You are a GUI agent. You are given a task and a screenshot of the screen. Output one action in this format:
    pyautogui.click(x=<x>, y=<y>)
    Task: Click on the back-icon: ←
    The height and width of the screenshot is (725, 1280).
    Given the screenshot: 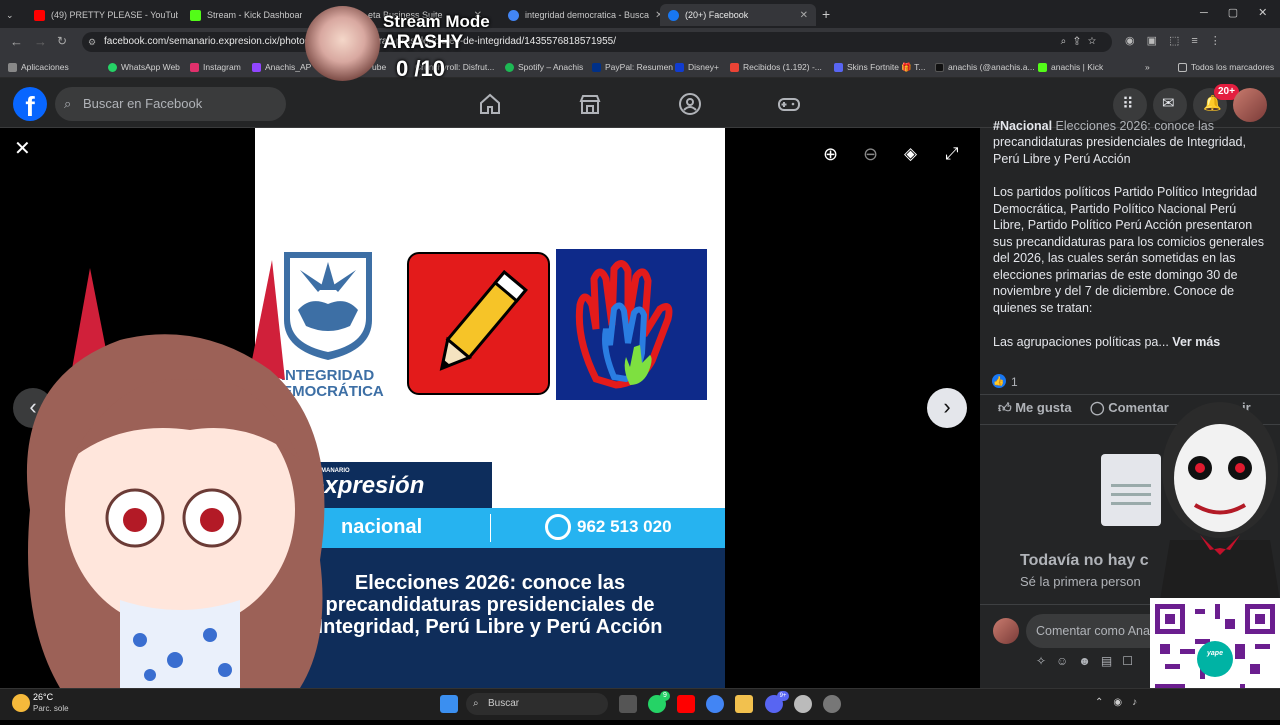 What is the action you would take?
    pyautogui.click(x=16, y=41)
    